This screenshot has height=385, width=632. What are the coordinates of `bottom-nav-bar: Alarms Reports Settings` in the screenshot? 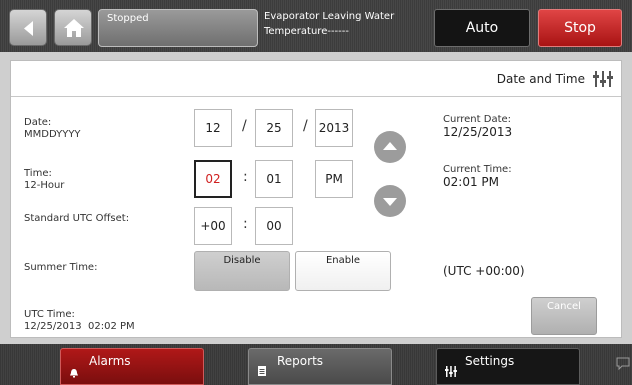 It's located at (316, 364).